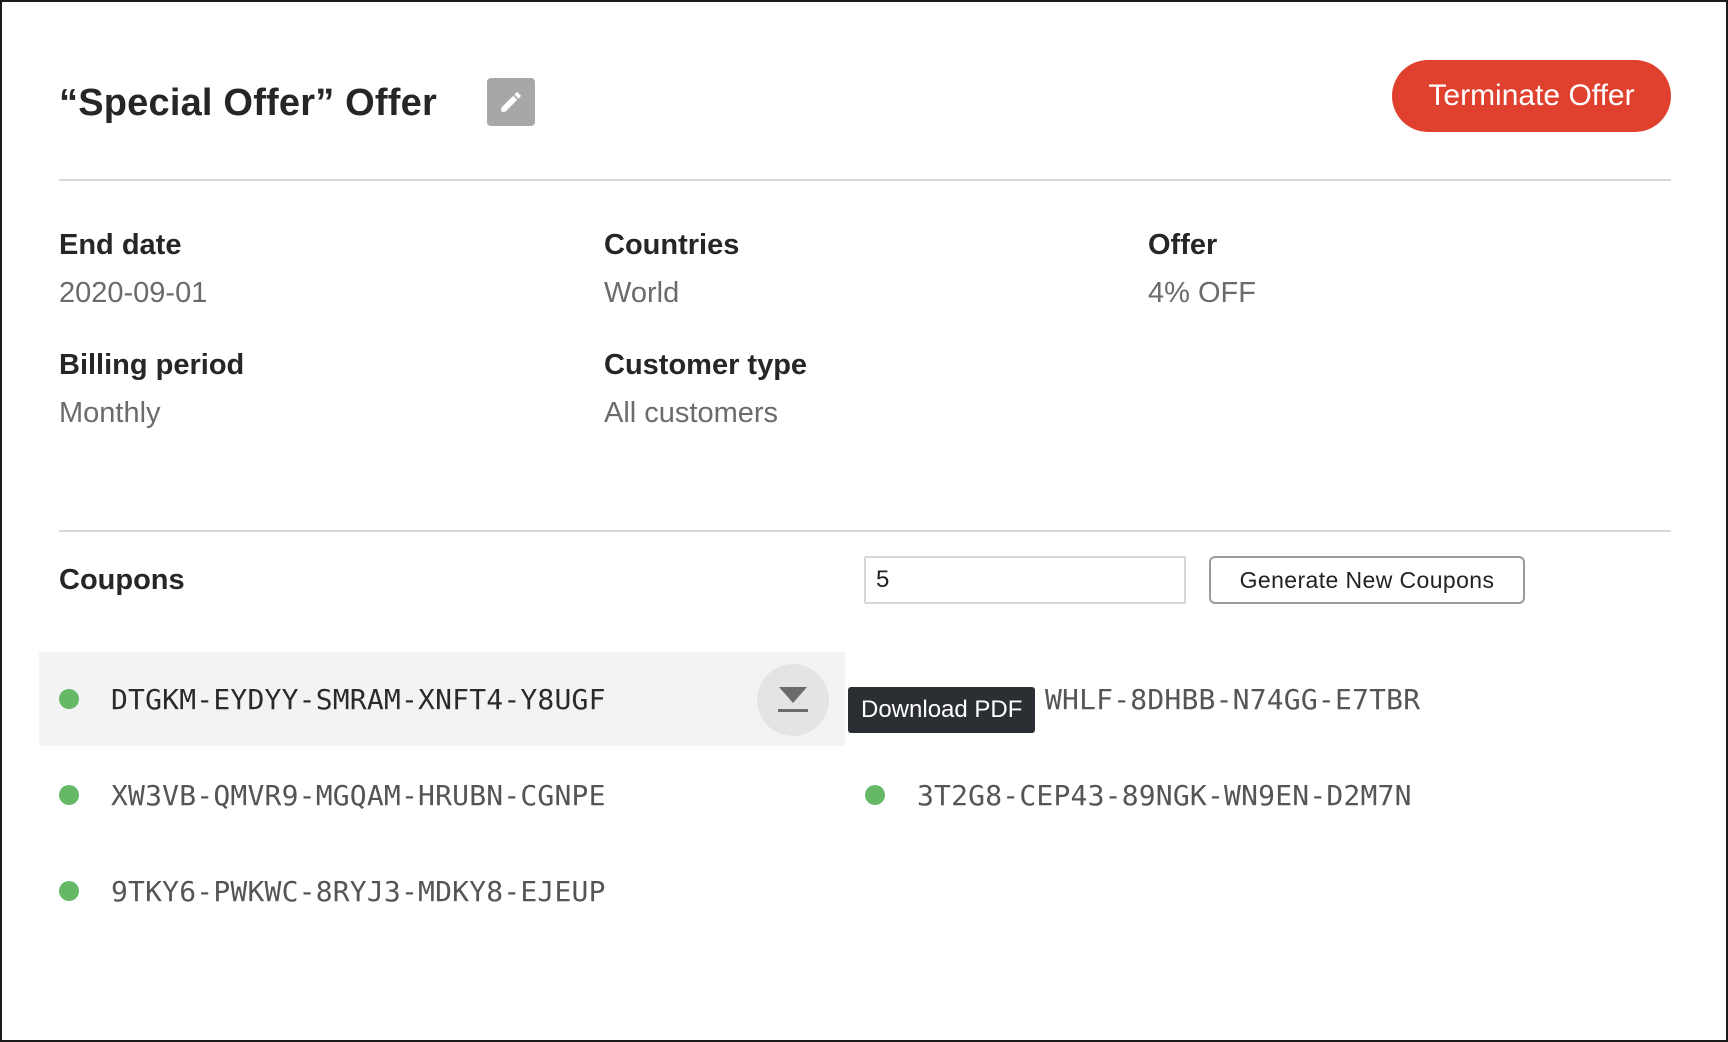 This screenshot has width=1728, height=1042. Describe the element at coordinates (110, 413) in the screenshot. I see `detail-value: Monthly` at that location.